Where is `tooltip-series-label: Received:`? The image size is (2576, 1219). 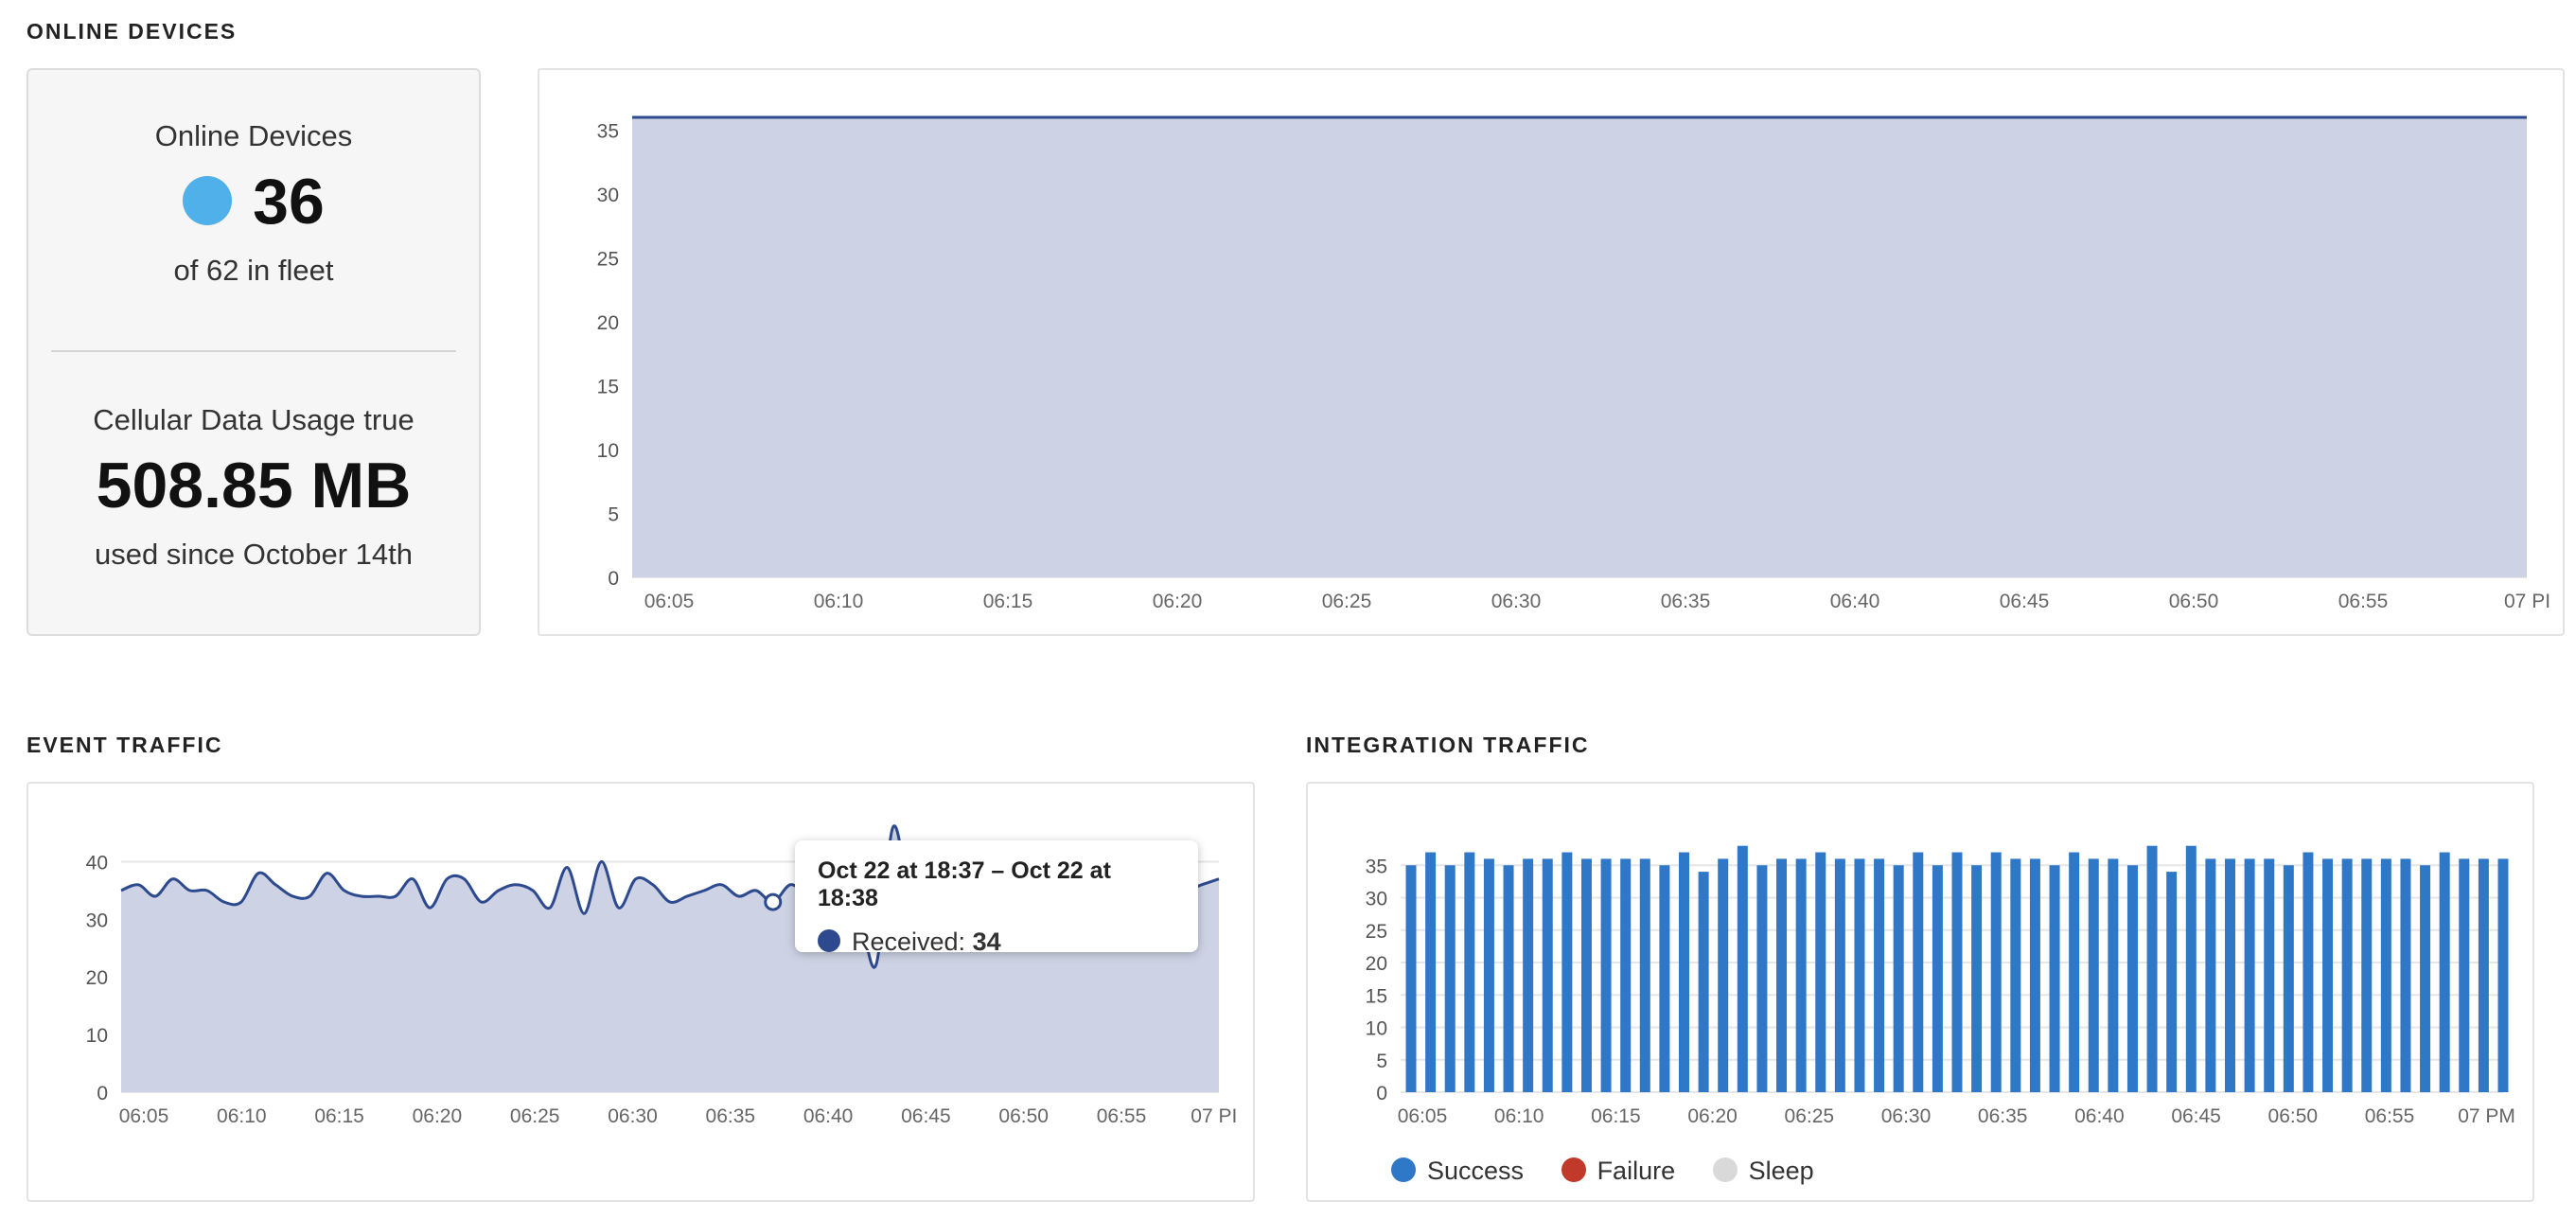 tooltip-series-label: Received: is located at coordinates (909, 942).